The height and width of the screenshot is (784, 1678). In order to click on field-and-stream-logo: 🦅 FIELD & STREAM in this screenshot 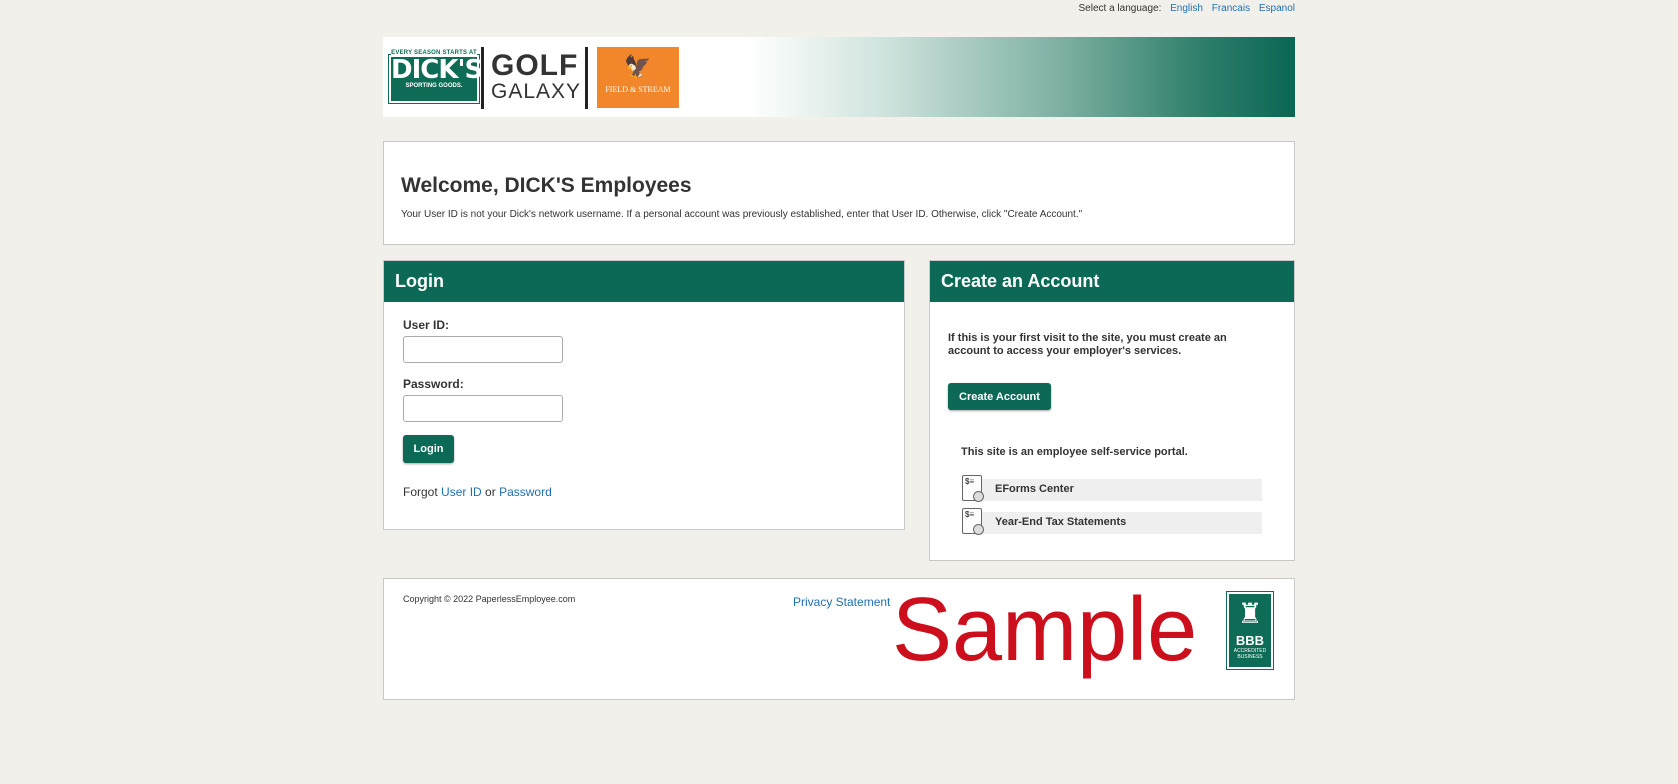, I will do `click(638, 77)`.